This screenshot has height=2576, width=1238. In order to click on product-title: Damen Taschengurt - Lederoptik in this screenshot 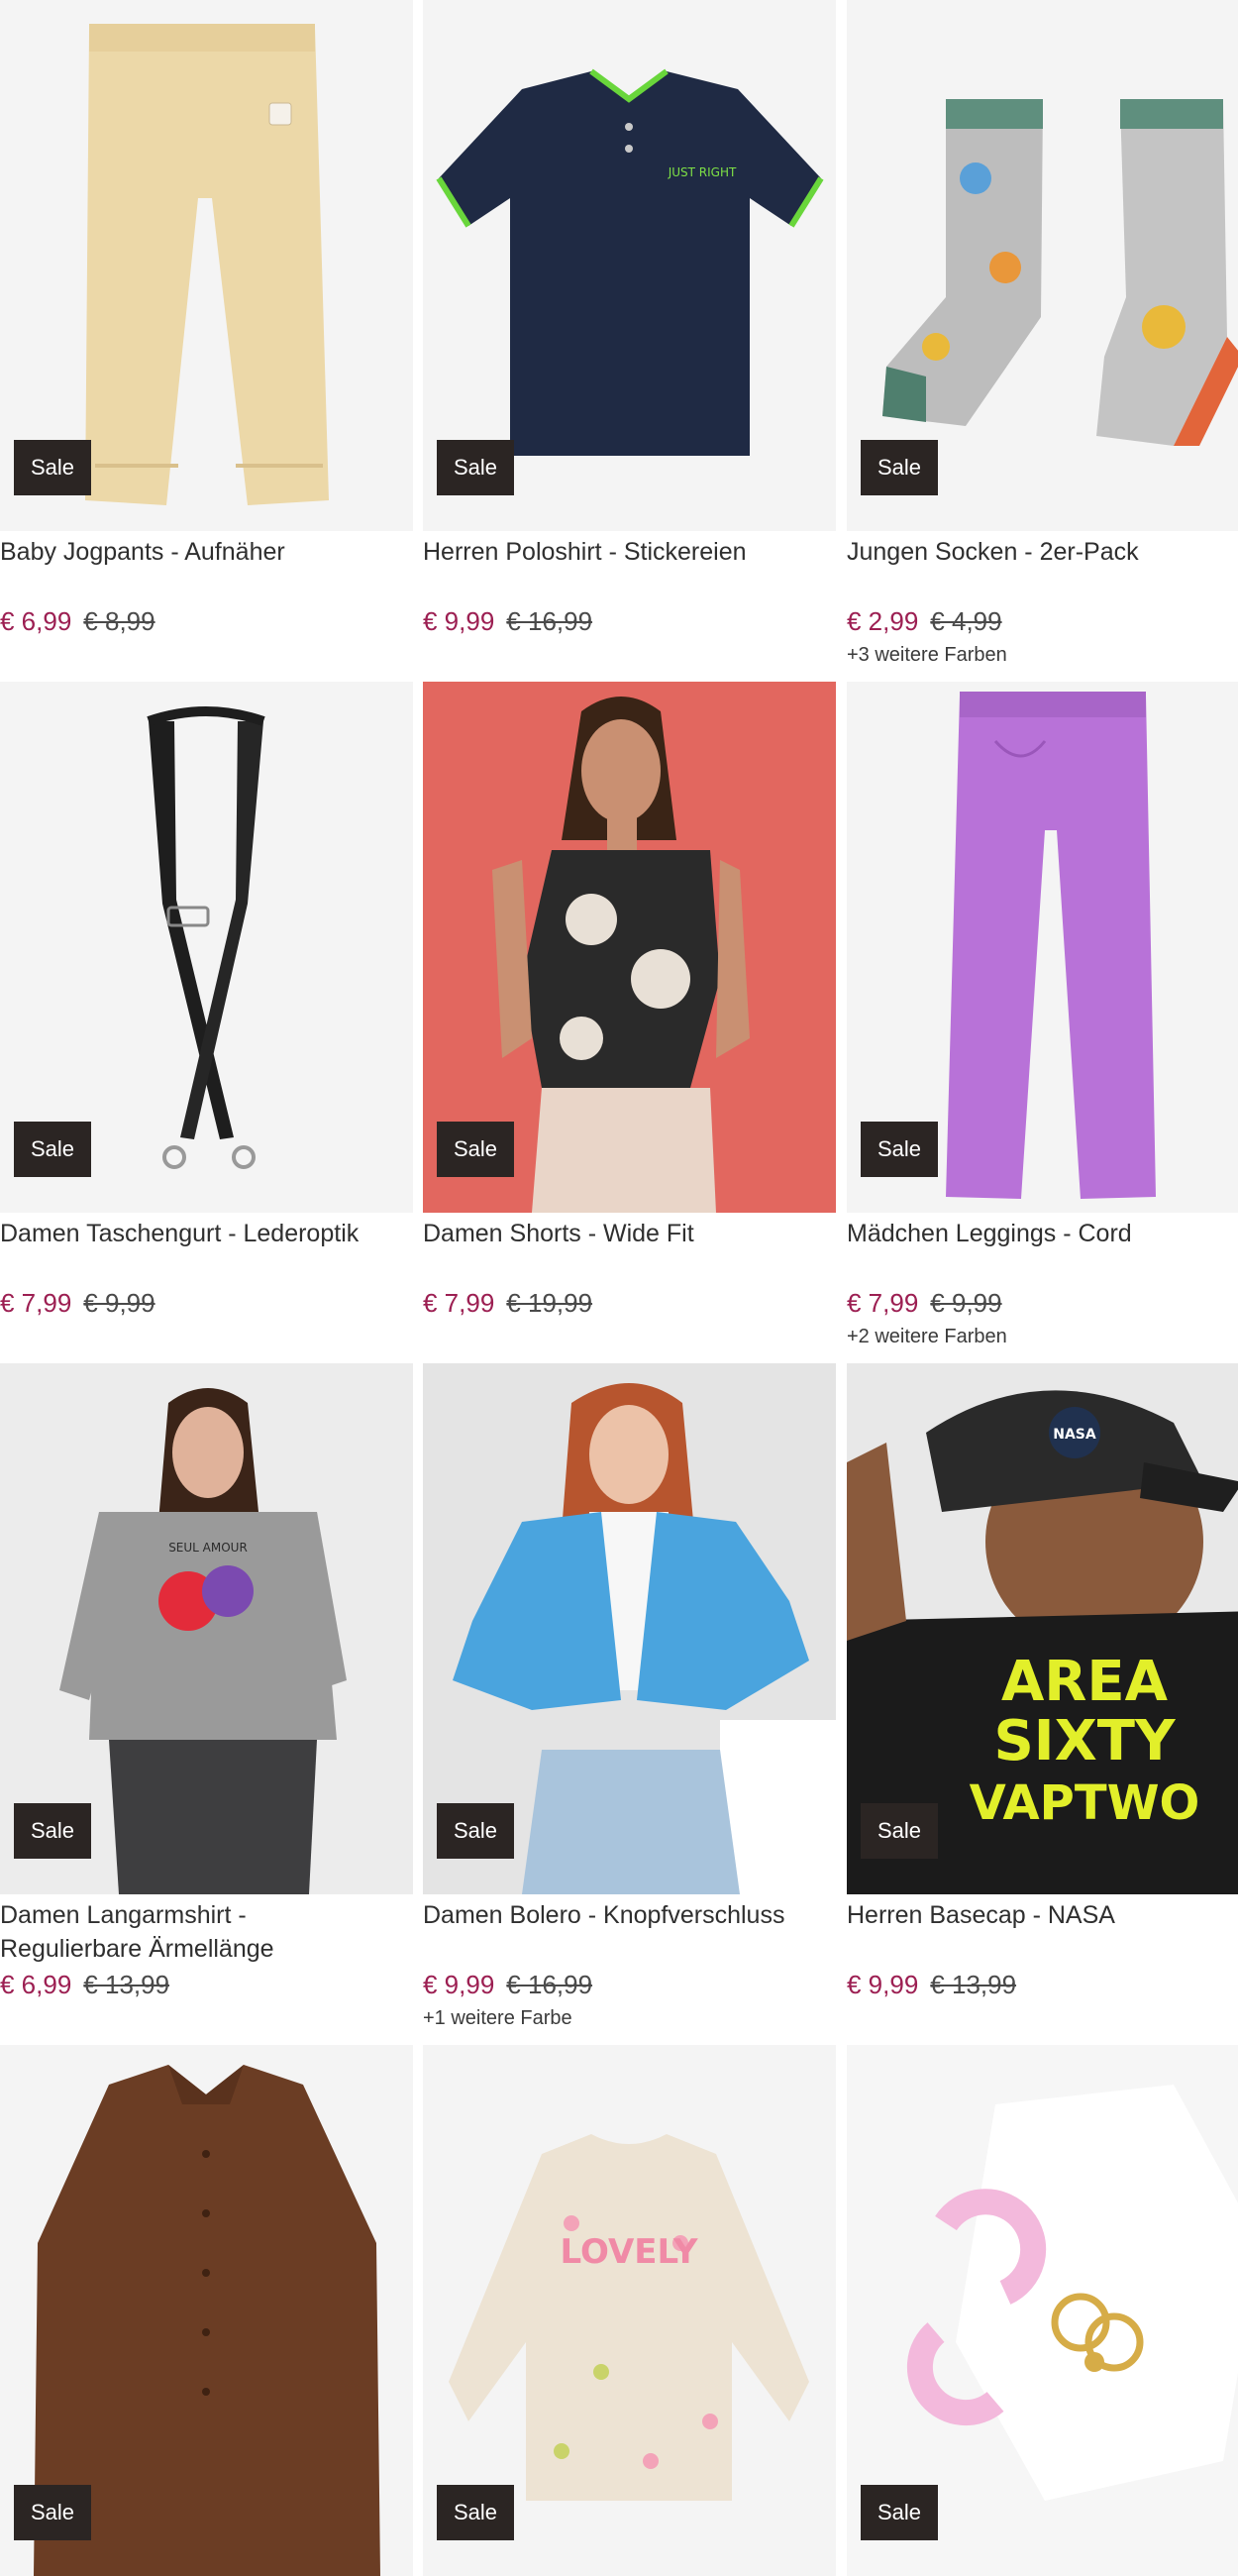, I will do `click(206, 1251)`.